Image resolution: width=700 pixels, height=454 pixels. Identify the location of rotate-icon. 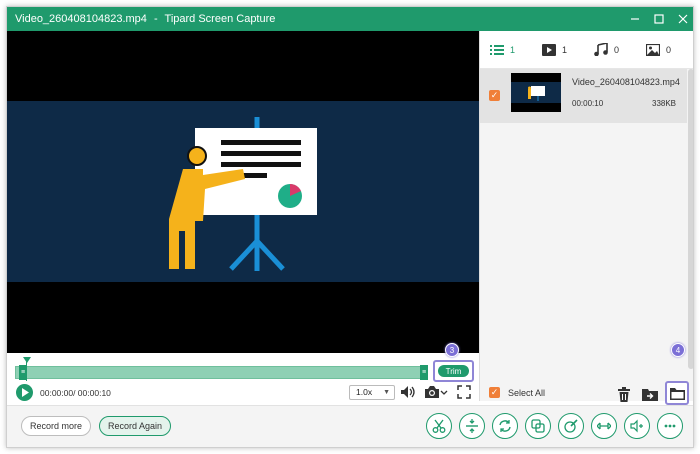
(505, 426).